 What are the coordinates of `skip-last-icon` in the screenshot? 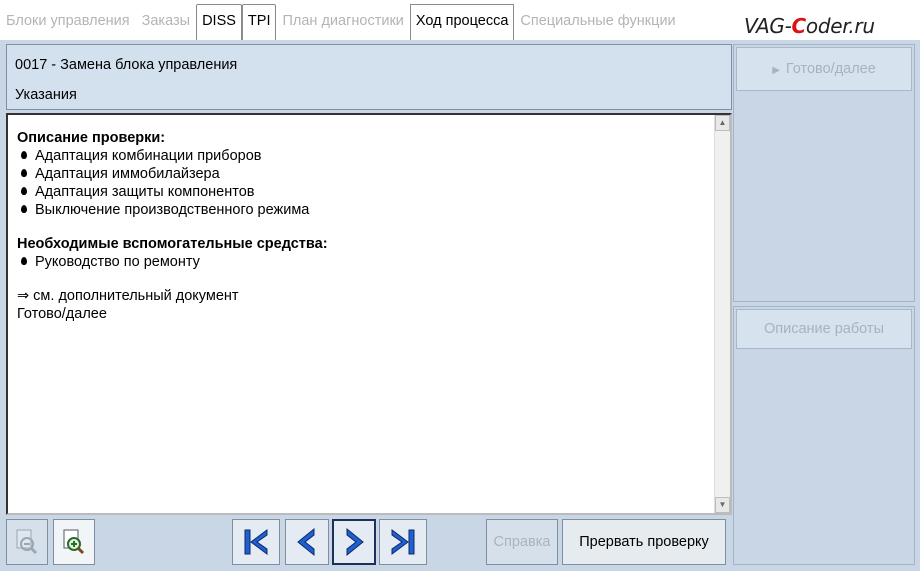 It's located at (403, 542).